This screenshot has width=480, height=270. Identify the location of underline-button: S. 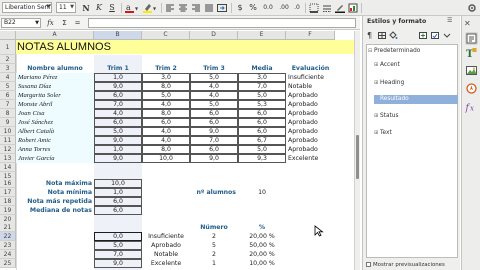
(112, 8).